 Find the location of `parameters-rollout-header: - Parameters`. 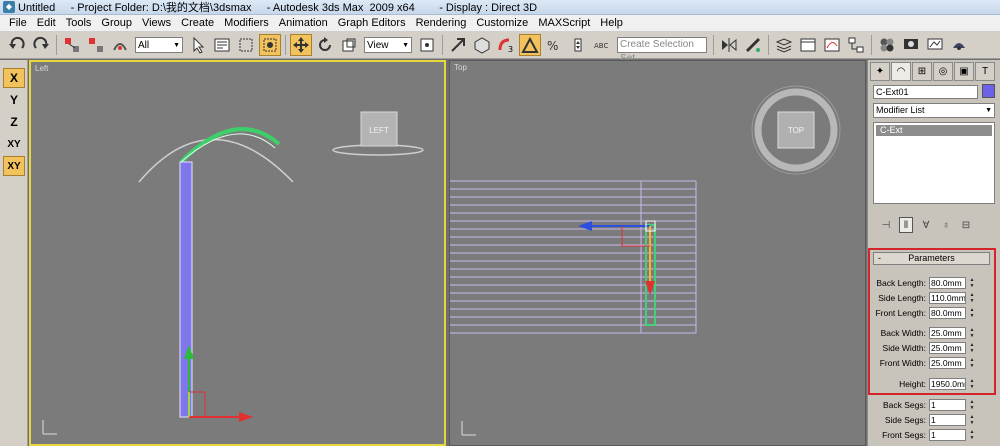

parameters-rollout-header: - Parameters is located at coordinates (931, 258).